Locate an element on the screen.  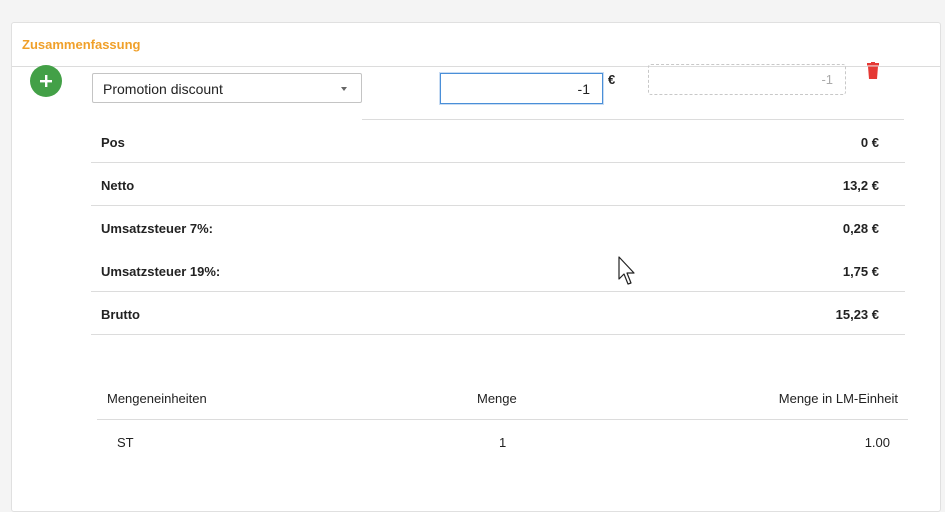
total-label: Brutto is located at coordinates (120, 314).